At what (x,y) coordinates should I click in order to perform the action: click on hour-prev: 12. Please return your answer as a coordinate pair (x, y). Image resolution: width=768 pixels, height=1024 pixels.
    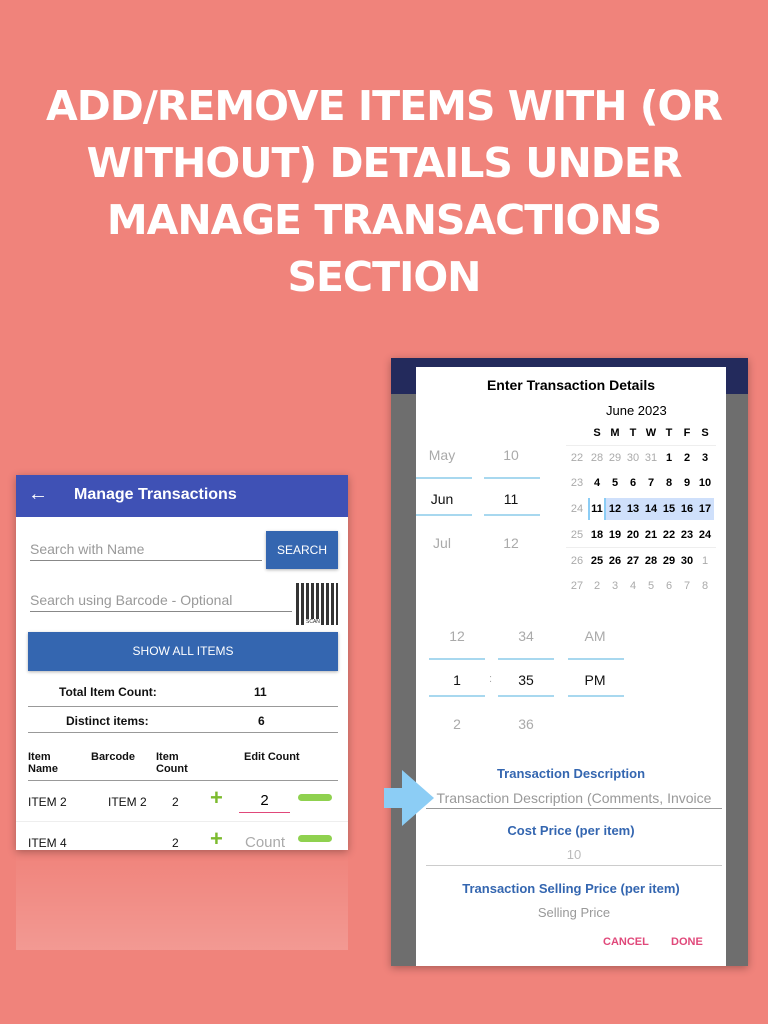
    Looking at the image, I should click on (457, 636).